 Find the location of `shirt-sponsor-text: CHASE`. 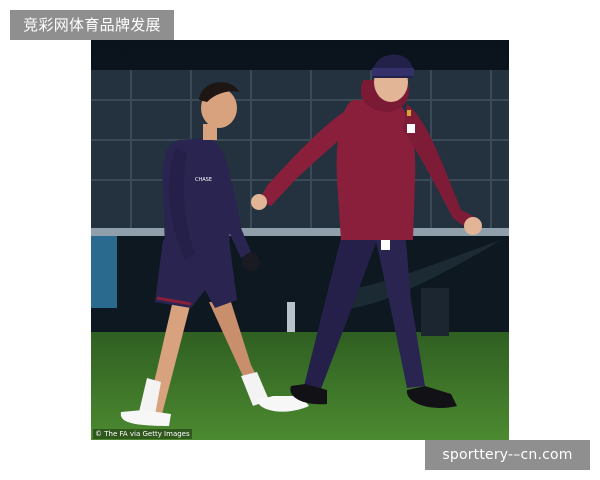

shirt-sponsor-text: CHASE is located at coordinates (203, 180).